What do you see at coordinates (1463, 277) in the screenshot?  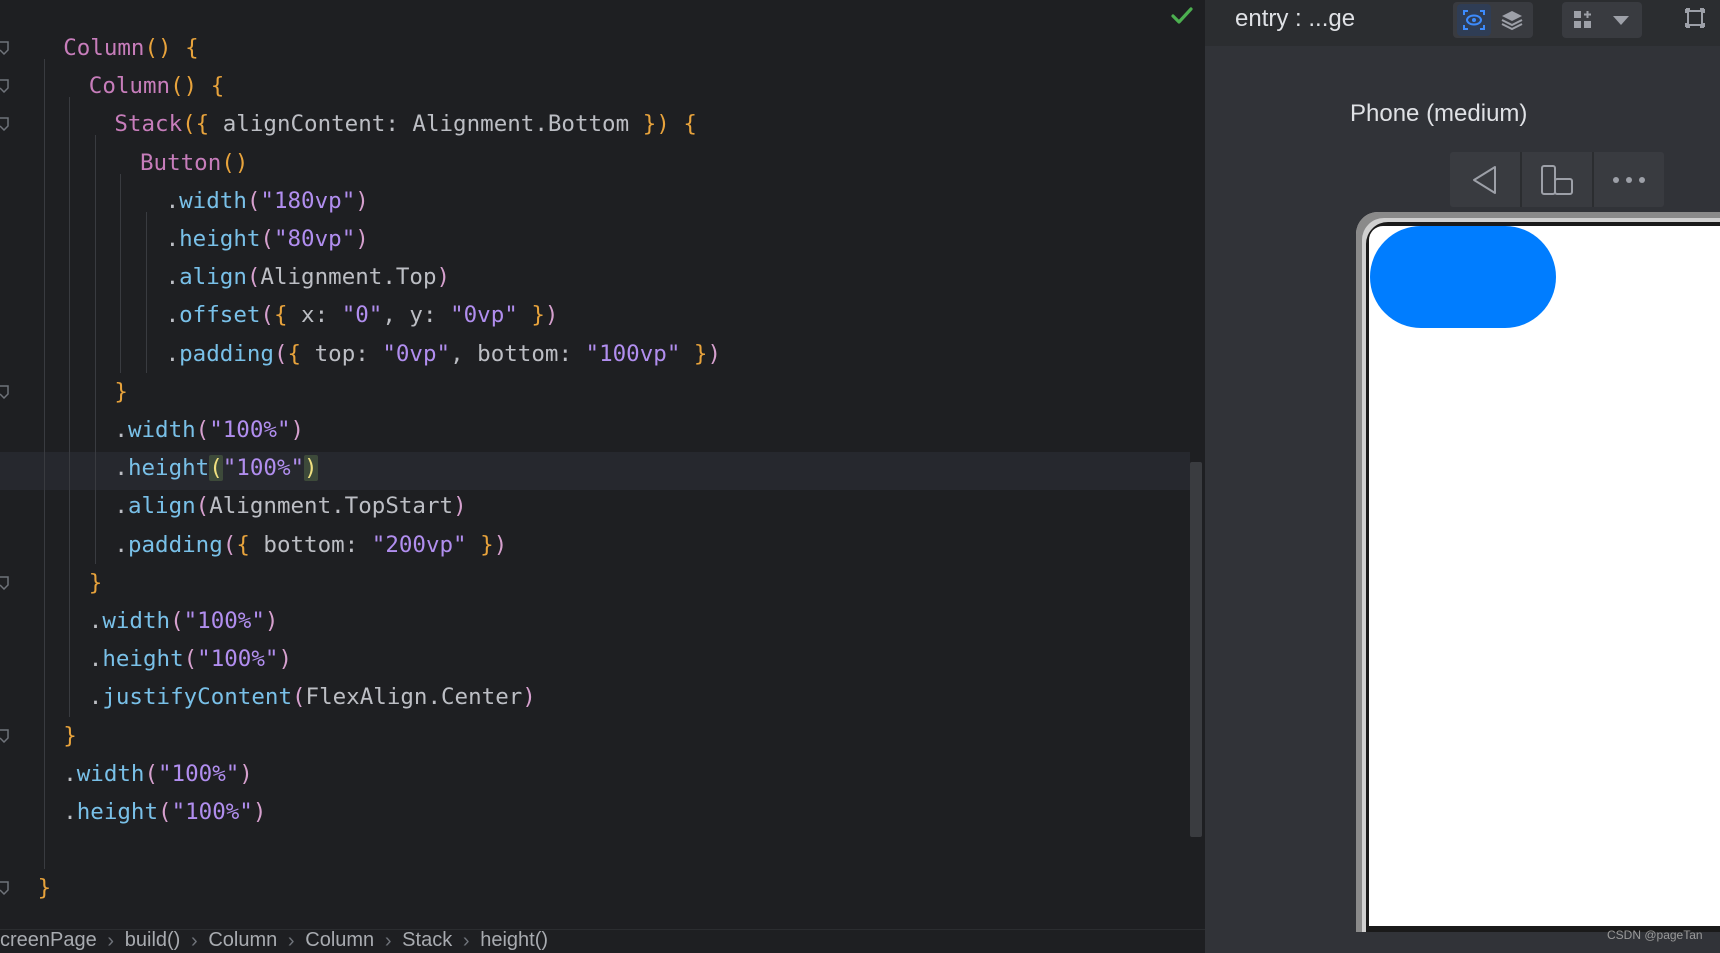 I see `preview-blue-button` at bounding box center [1463, 277].